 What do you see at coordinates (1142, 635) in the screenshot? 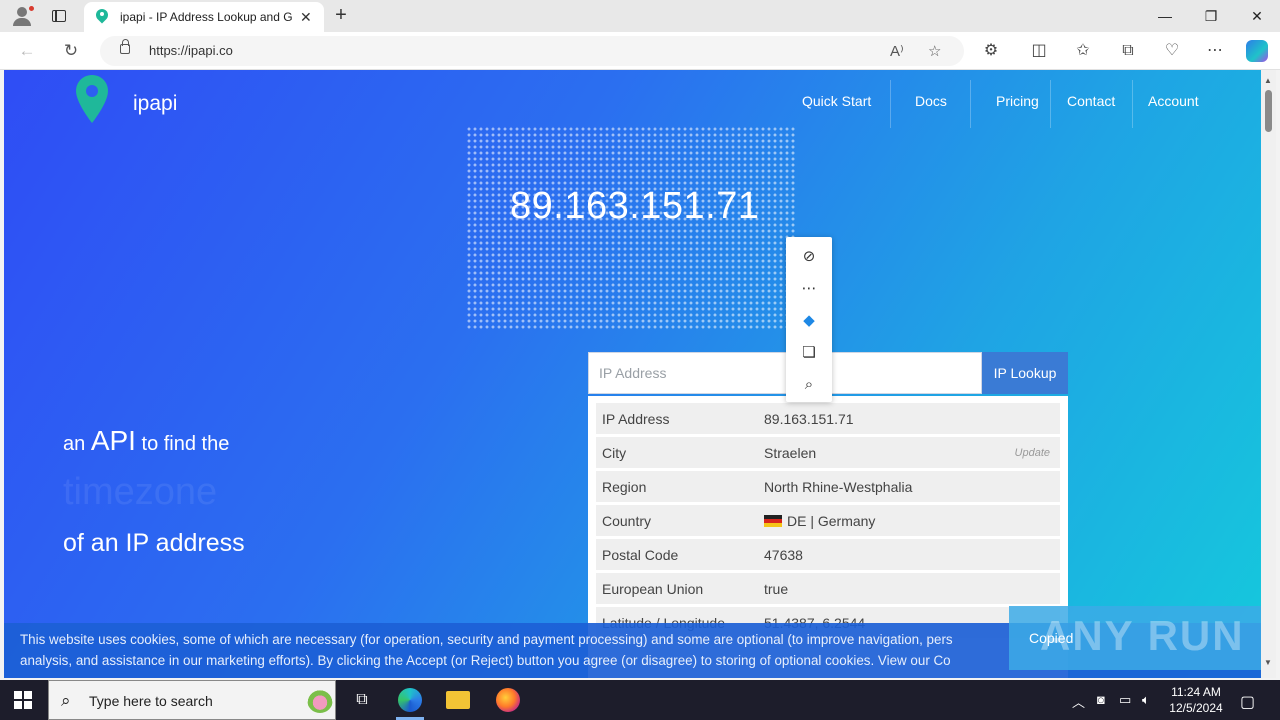
I see `anyrun-watermark: ANY RUN` at bounding box center [1142, 635].